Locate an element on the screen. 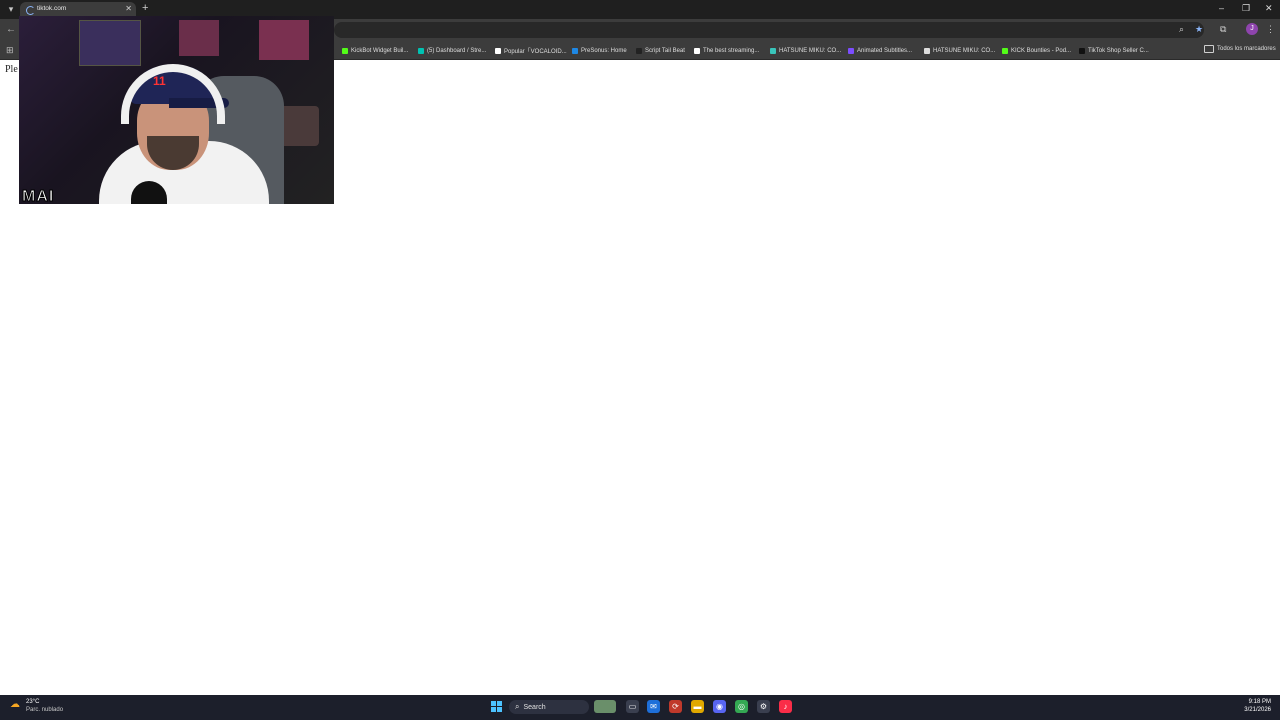 This screenshot has width=1280, height=720. back-arrow-icon: ← is located at coordinates (11, 29).